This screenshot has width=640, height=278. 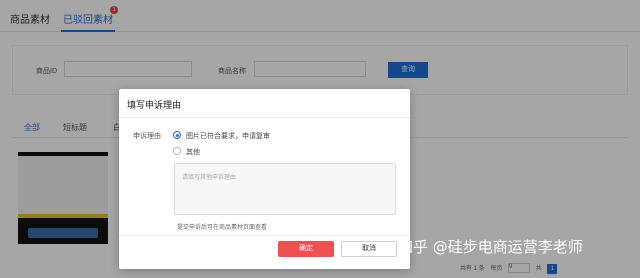 What do you see at coordinates (490, 247) in the screenshot?
I see `watermark-text: 知乎 @硅步电商运营李老师` at bounding box center [490, 247].